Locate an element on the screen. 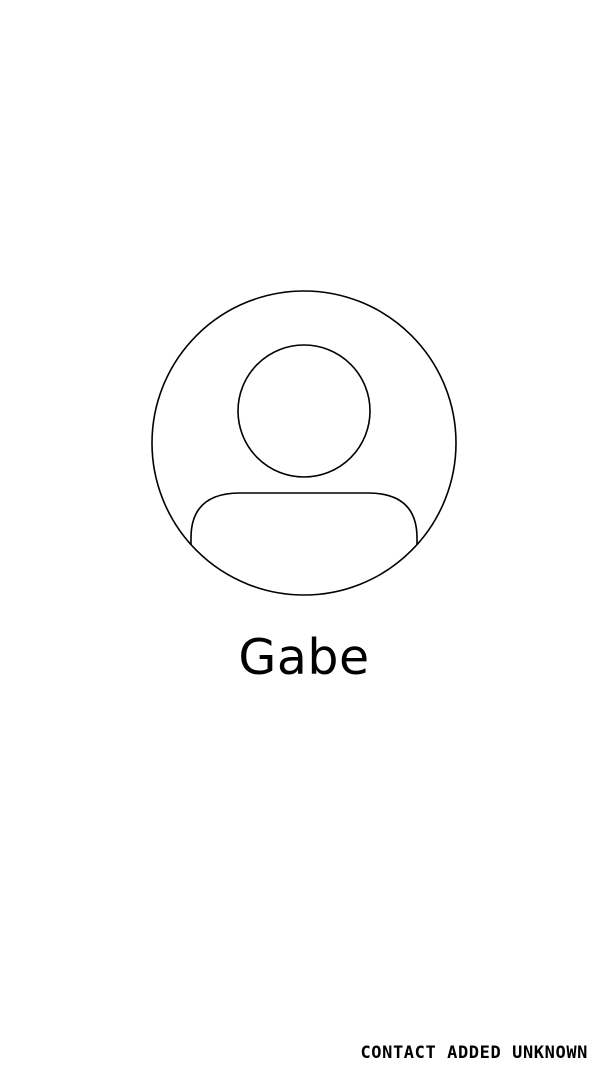 The image size is (608, 1080). person-avatar-icon is located at coordinates (304, 443).